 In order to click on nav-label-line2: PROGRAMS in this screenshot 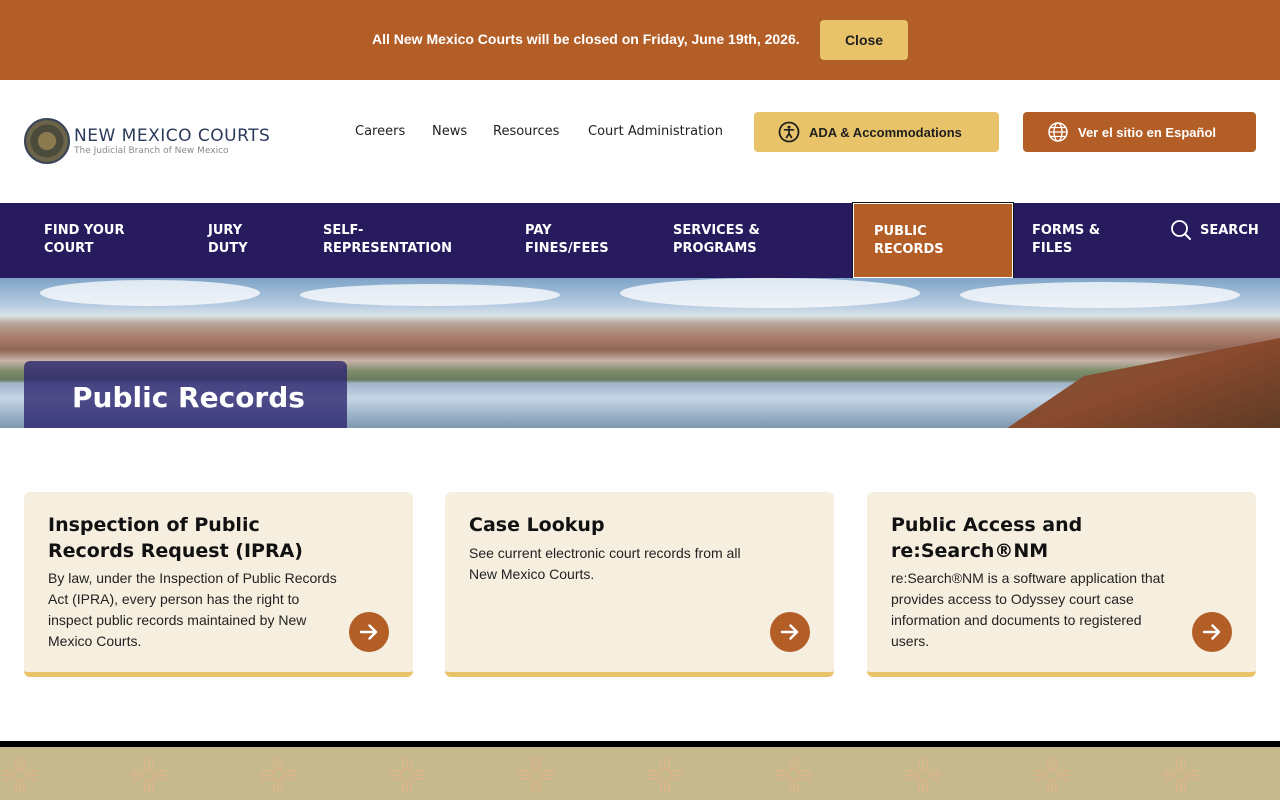, I will do `click(715, 248)`.